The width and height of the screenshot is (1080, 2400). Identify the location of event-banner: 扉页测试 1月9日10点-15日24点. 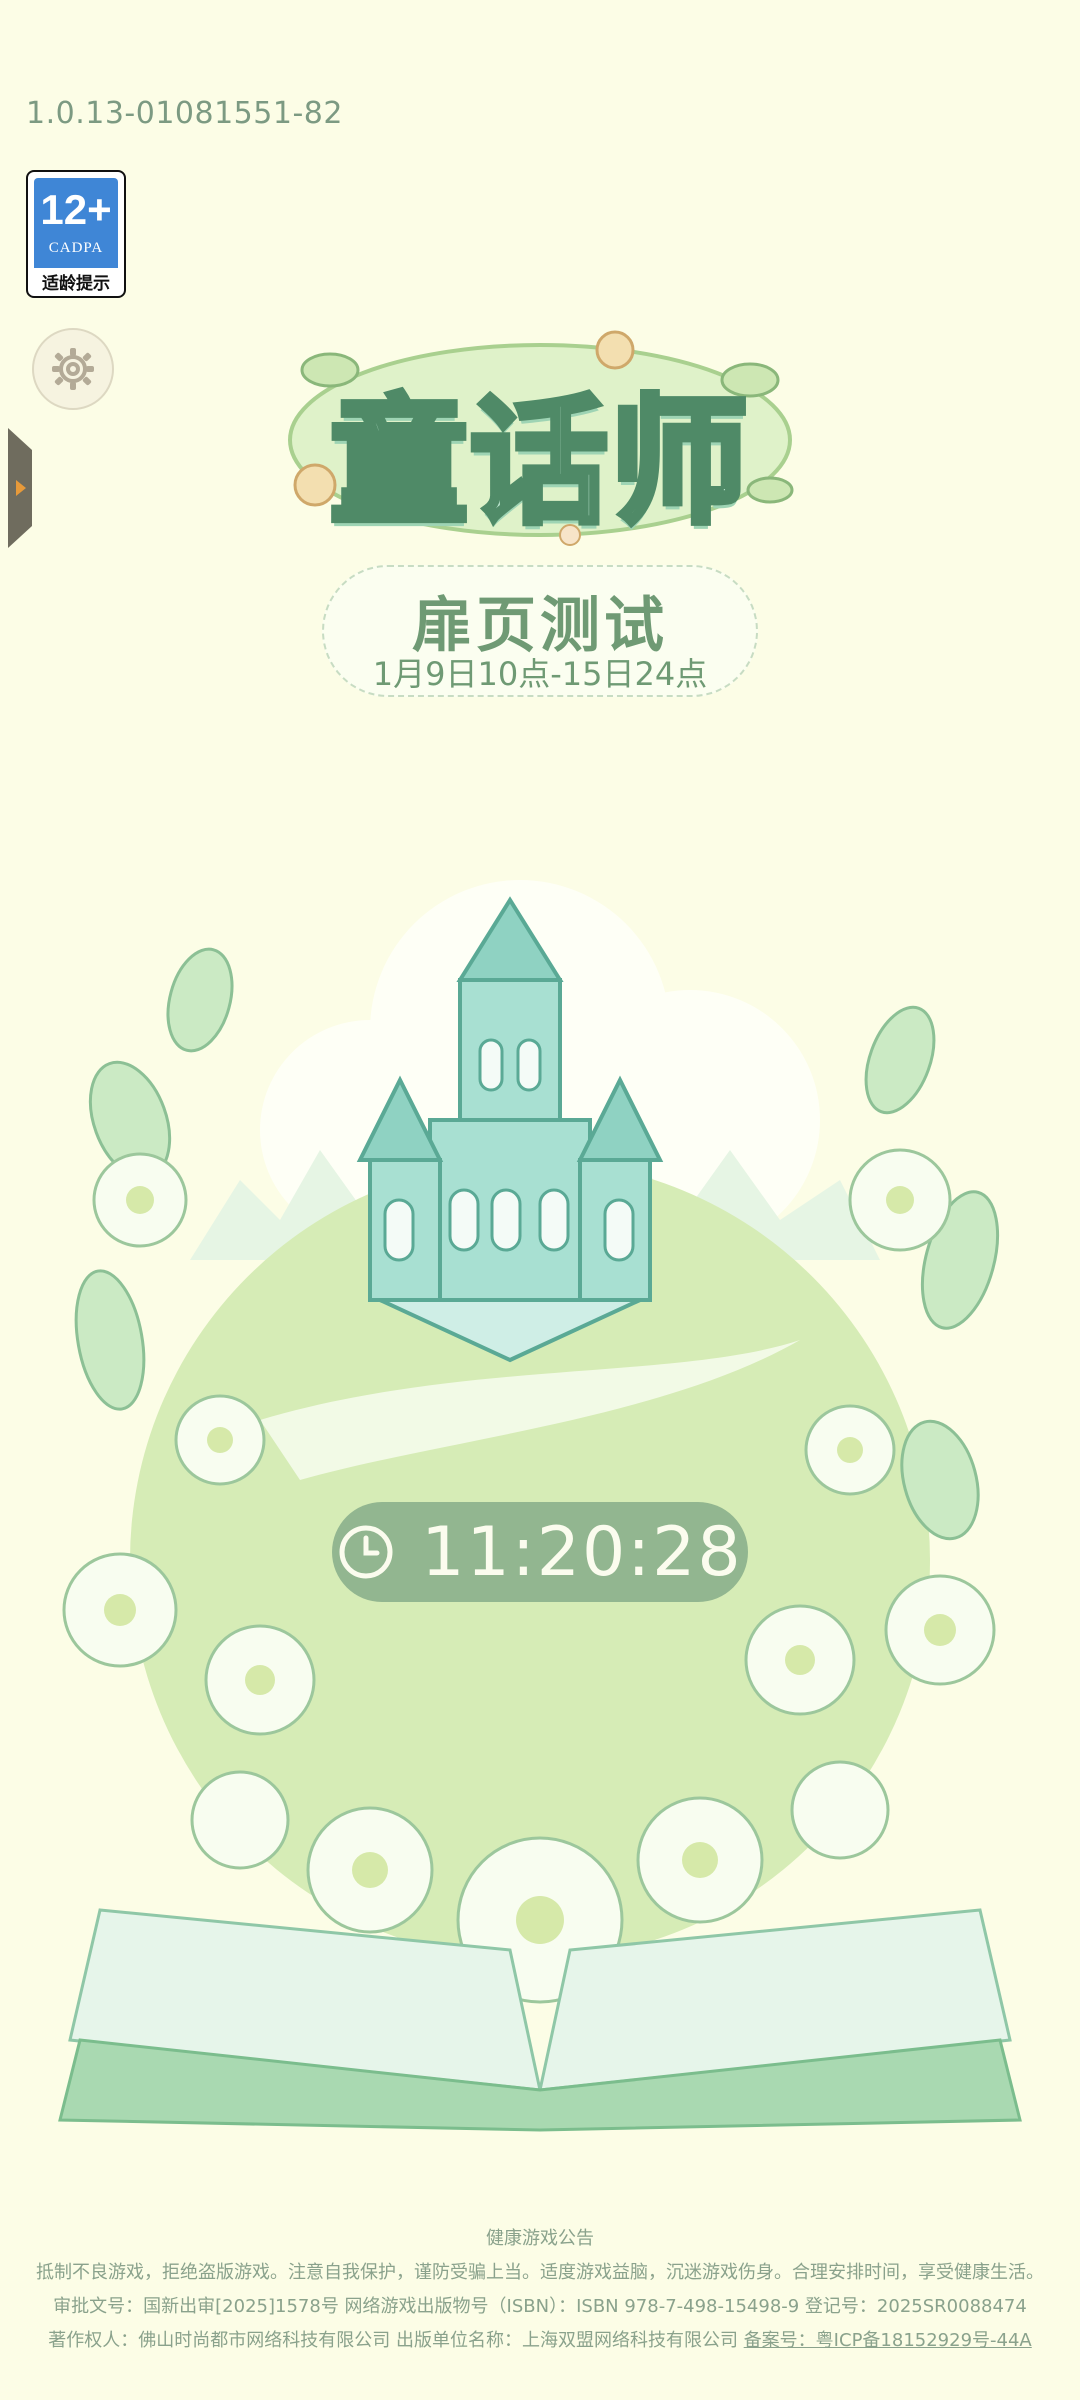
(540, 631).